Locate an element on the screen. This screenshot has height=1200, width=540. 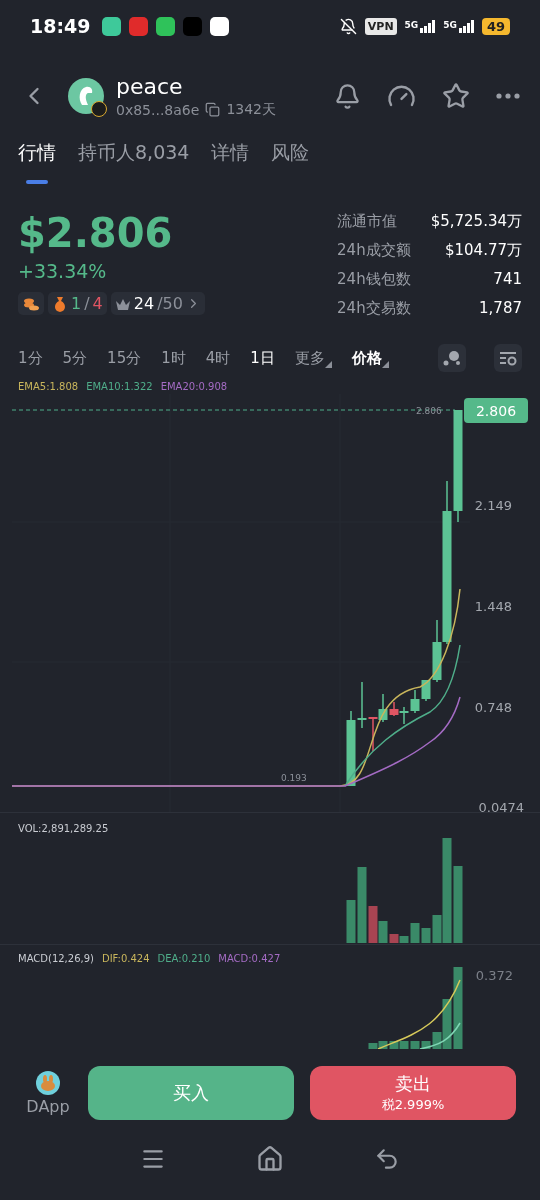
low-price-label: 0.193 is located at coordinates (294, 778).